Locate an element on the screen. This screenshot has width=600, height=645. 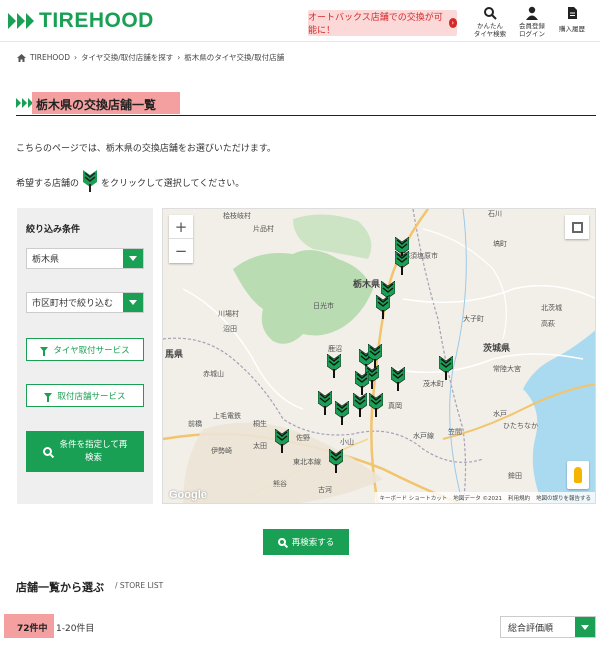
keyboard-shortcuts-link: キーボード ショートカット is located at coordinates (413, 498).